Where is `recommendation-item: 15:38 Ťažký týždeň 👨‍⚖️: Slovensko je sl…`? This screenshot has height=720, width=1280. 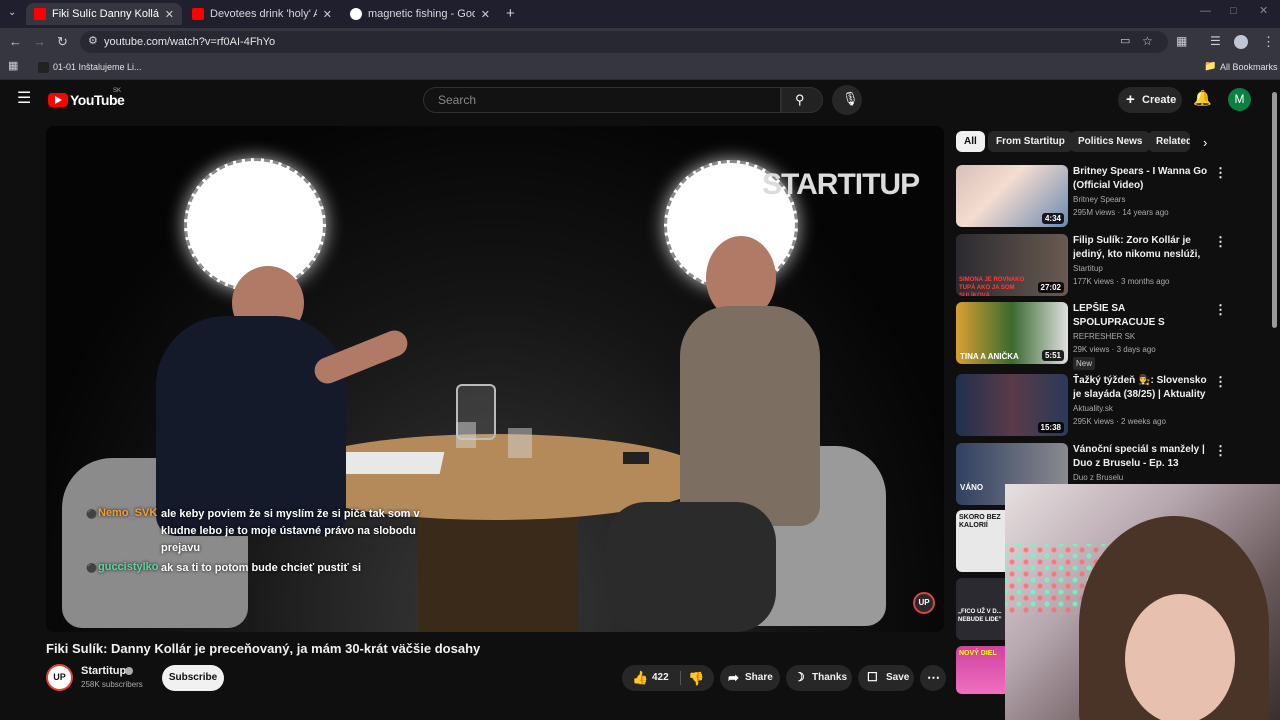 recommendation-item: 15:38 Ťažký týždeň 👨‍⚖️: Slovensko je sl… is located at coordinates (1091, 407).